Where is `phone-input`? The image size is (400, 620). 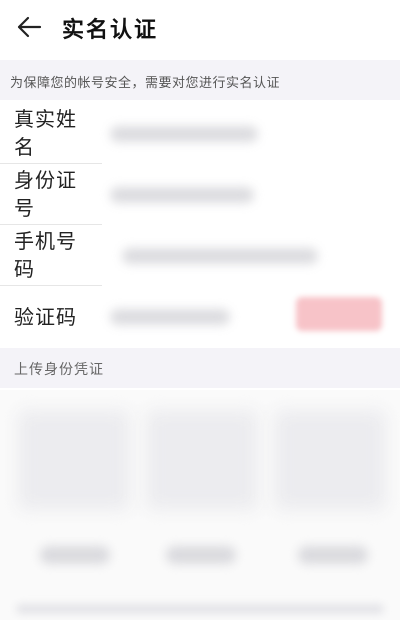
phone-input is located at coordinates (241, 256).